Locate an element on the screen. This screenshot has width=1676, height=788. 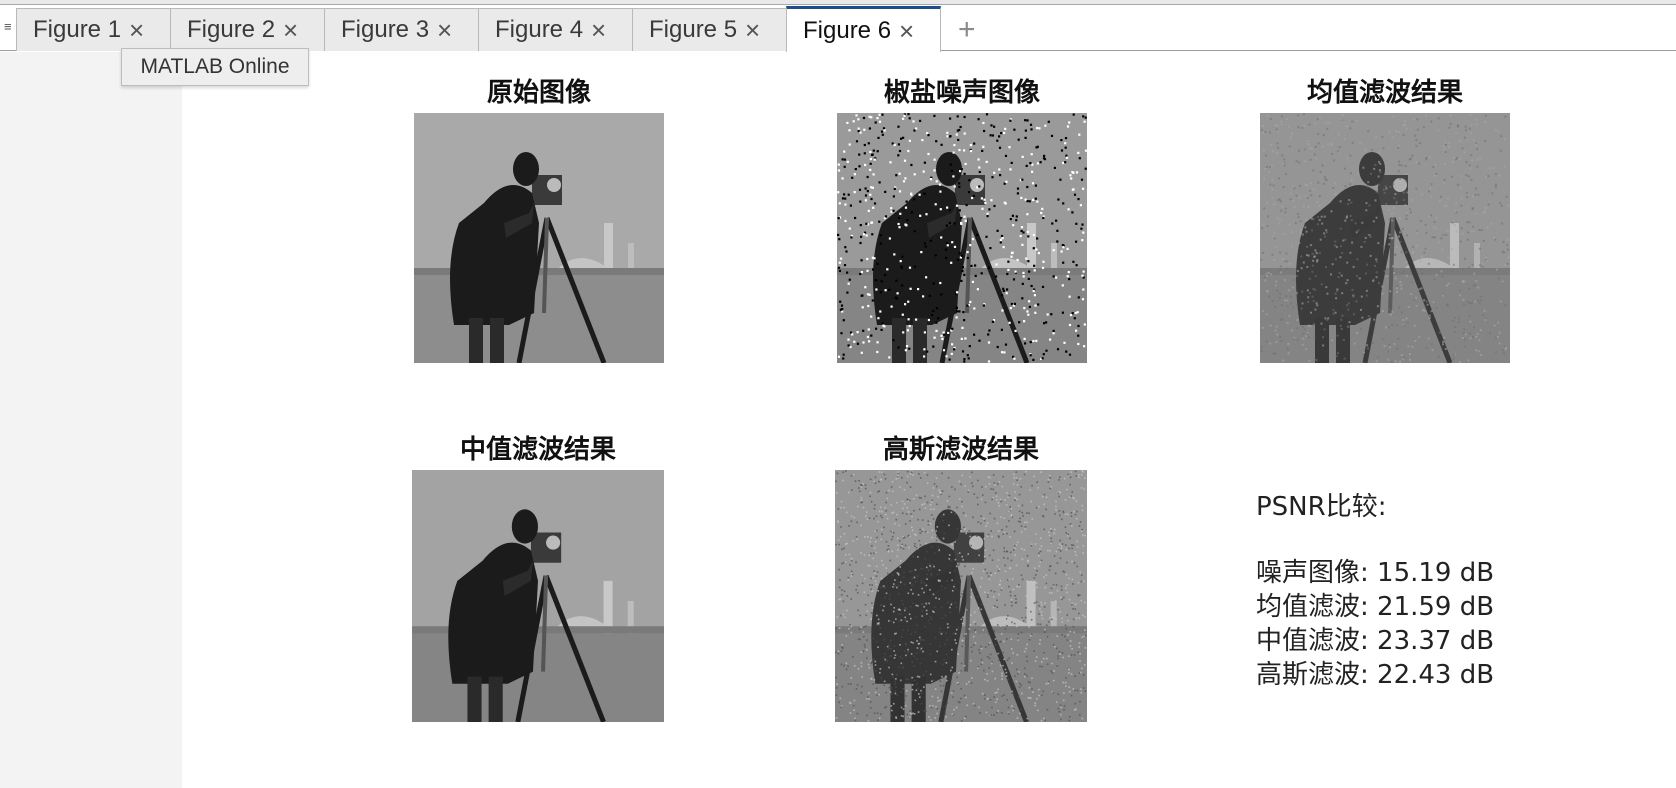
subplot-title-saltpepper: 椒盐噪声图像 is located at coordinates (961, 93).